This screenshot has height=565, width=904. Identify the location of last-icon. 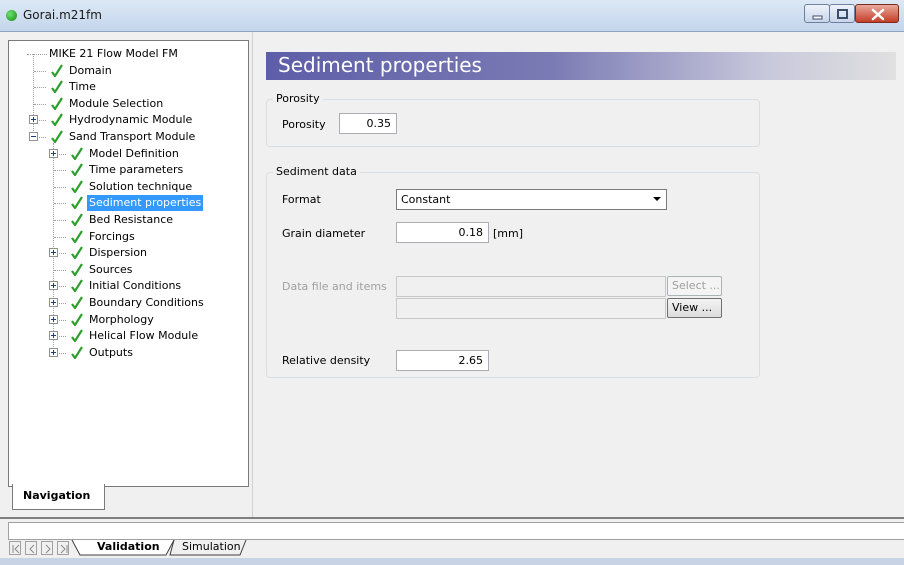
(64, 549).